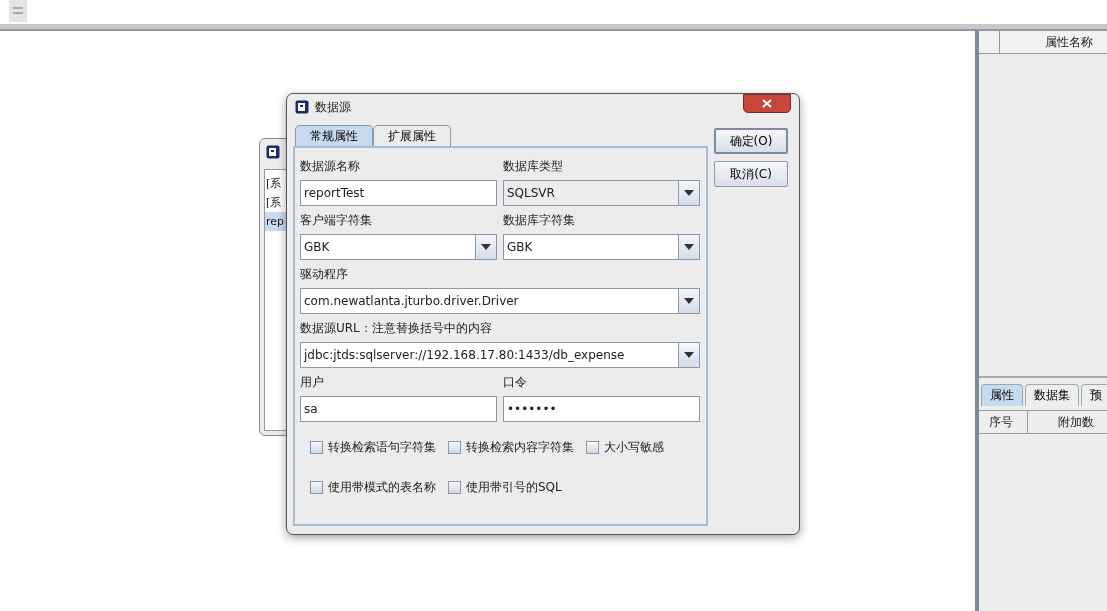 The height and width of the screenshot is (611, 1107). I want to click on column-header: 附加数, so click(1076, 422).